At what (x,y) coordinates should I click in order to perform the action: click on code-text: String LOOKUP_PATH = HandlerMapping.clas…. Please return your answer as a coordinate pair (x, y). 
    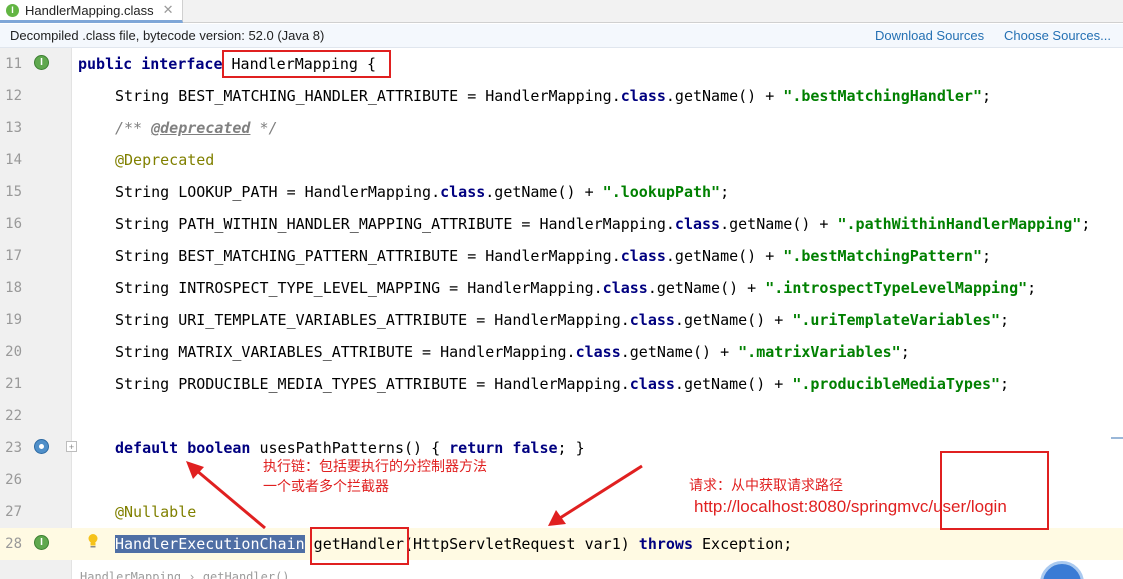
    Looking at the image, I should click on (422, 192).